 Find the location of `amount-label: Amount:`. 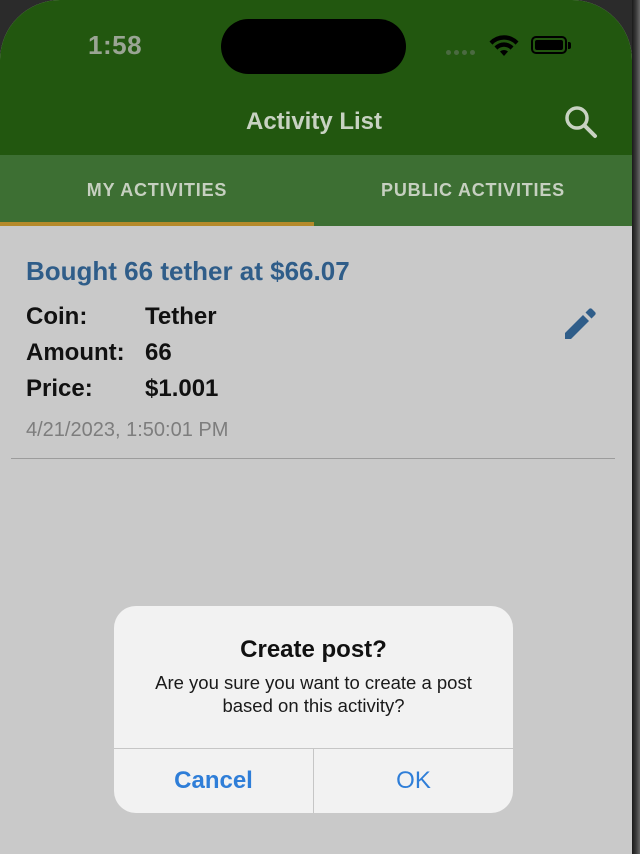

amount-label: Amount: is located at coordinates (75, 352).